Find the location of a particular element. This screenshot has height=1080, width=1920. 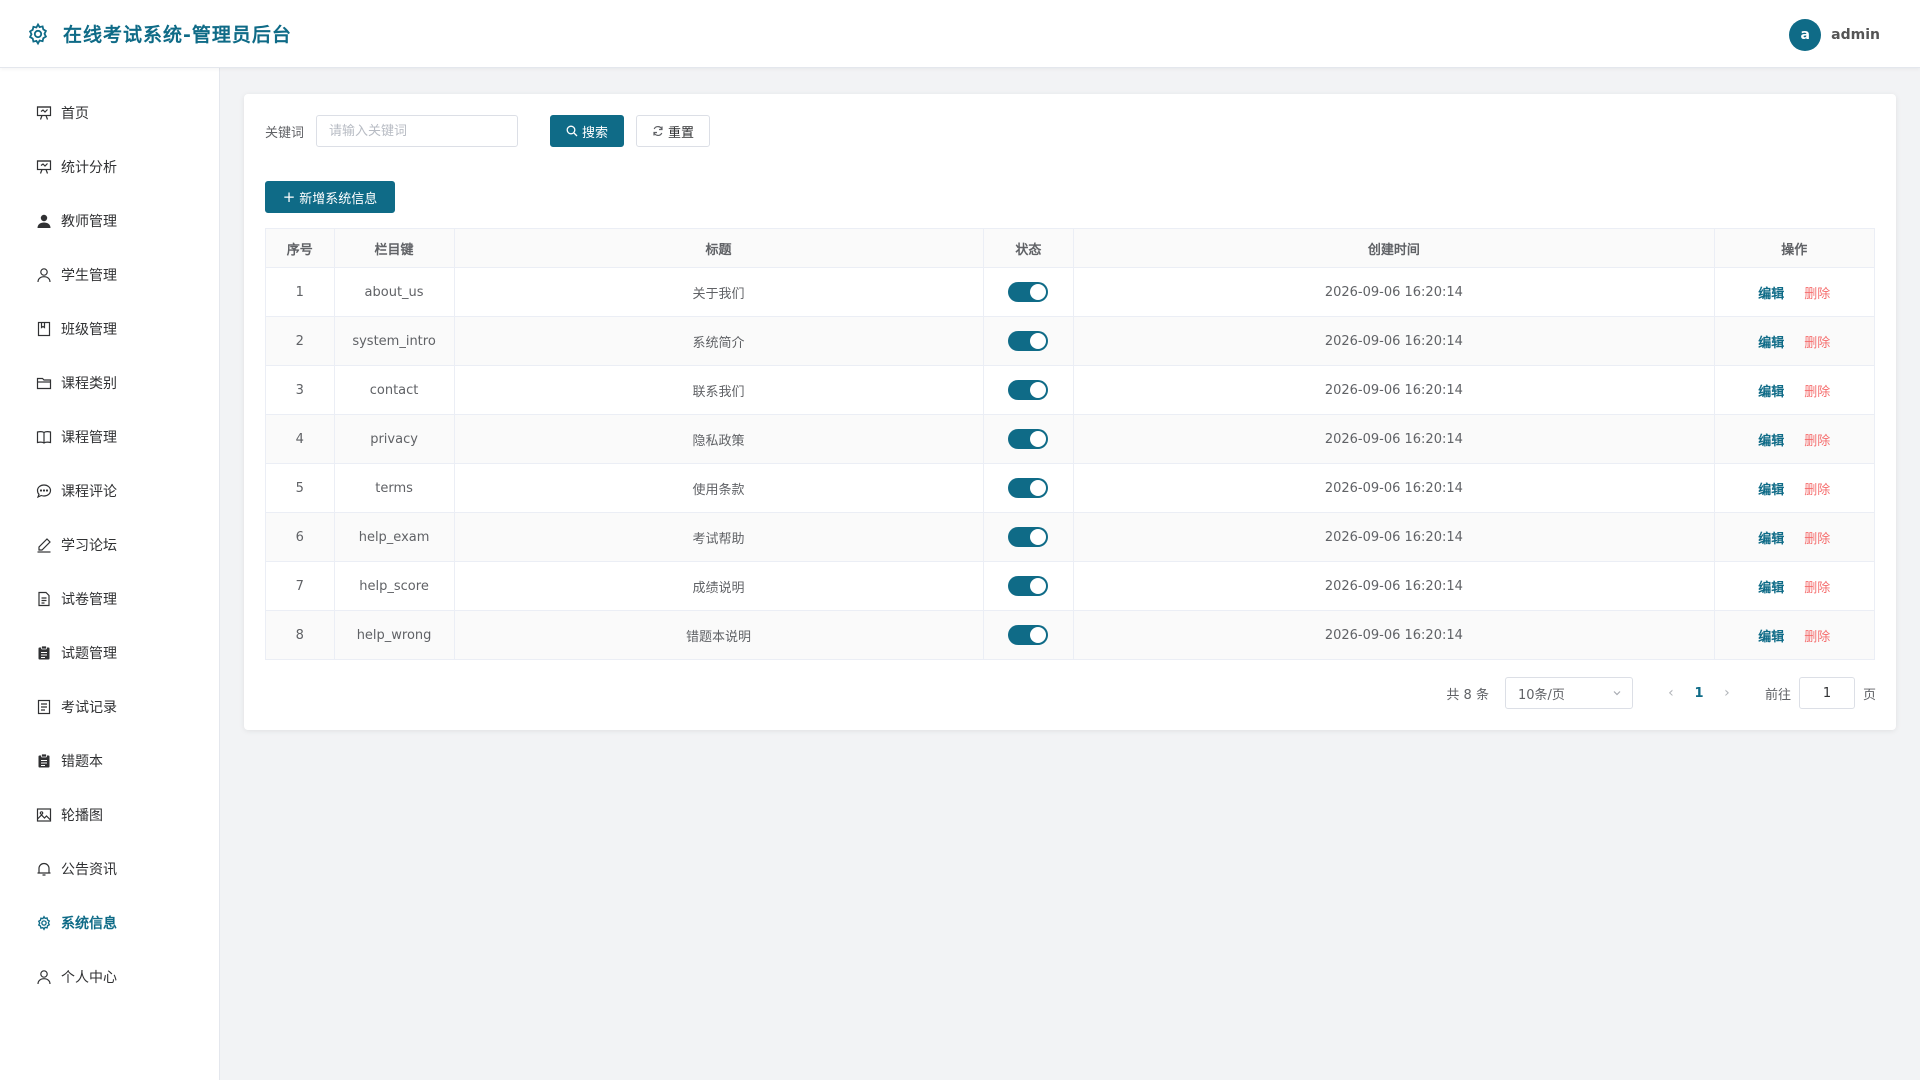

cell-title: 系统简介 is located at coordinates (718, 341).